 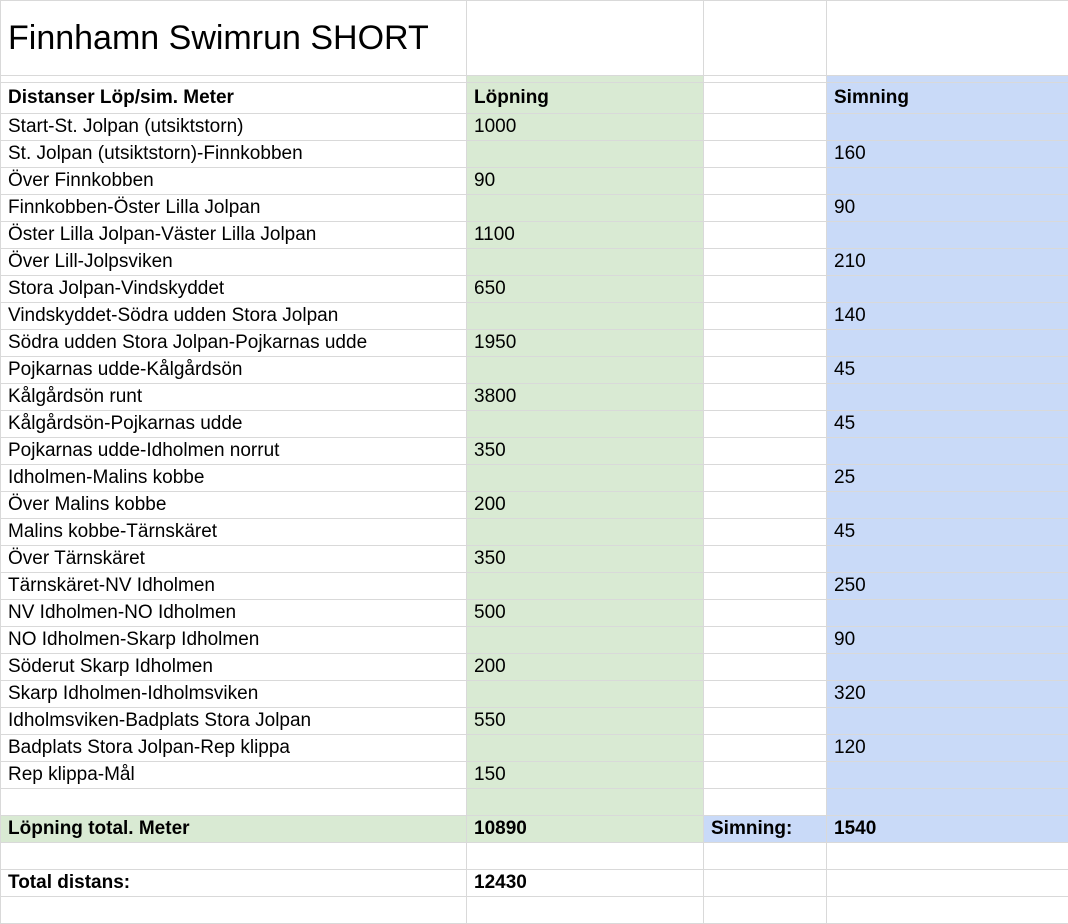 What do you see at coordinates (234, 478) in the screenshot?
I see `segment-name-cell: Idholmen-Malins kobbe` at bounding box center [234, 478].